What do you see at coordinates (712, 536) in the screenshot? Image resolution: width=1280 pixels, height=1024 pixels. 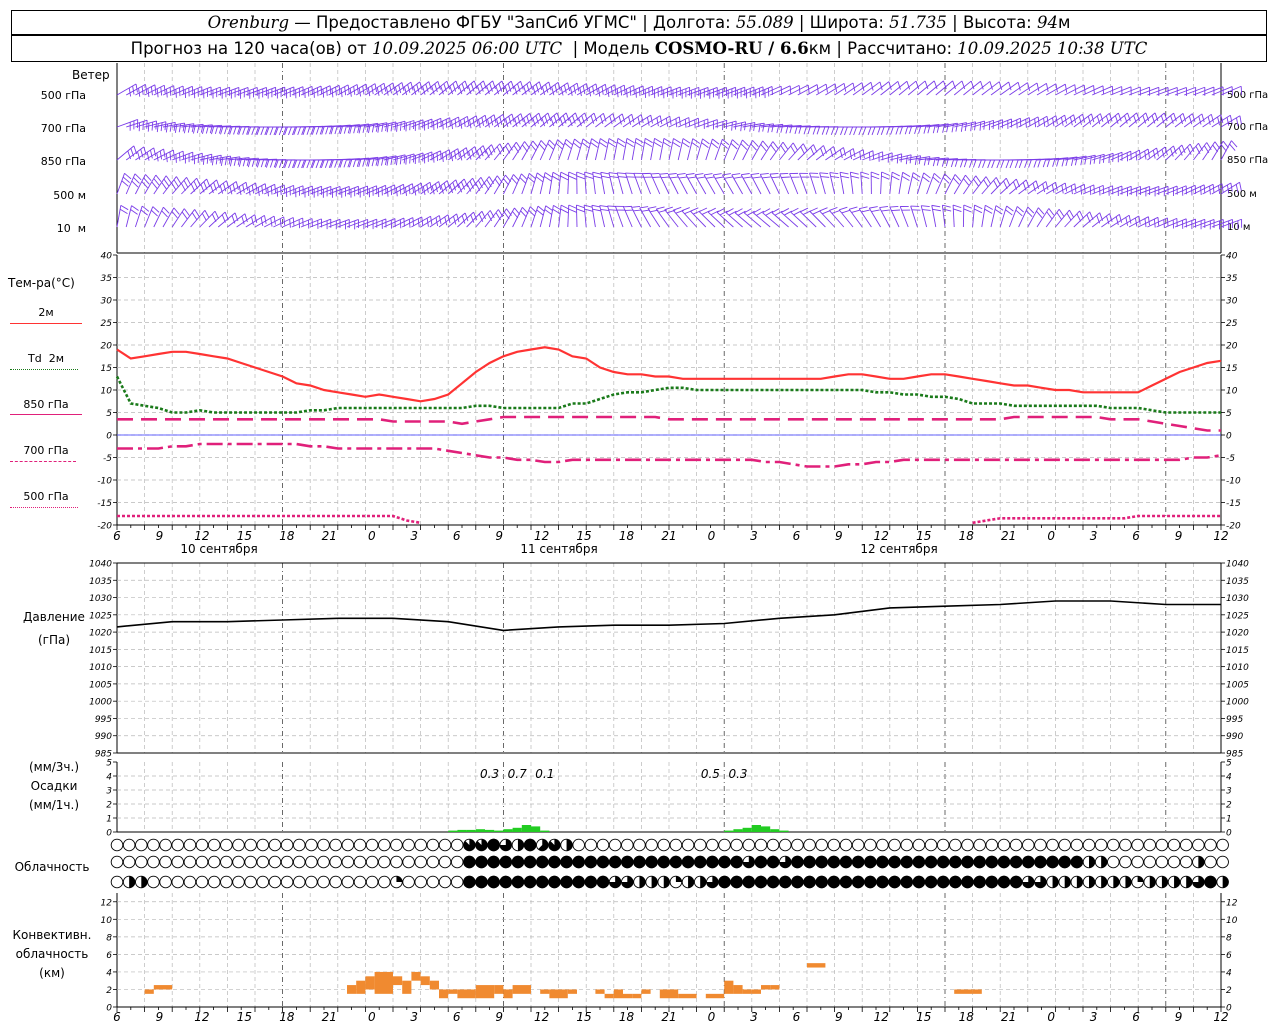 I see `x-hour-label: 0` at bounding box center [712, 536].